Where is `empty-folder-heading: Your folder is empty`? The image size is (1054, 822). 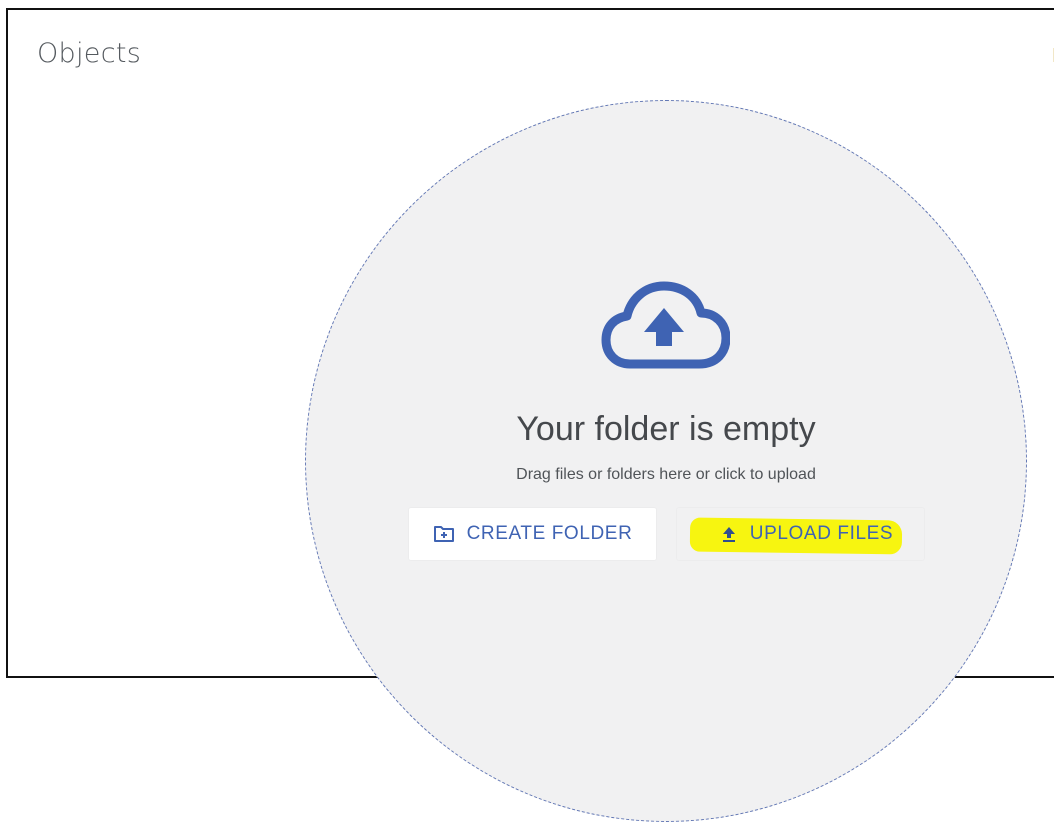 empty-folder-heading: Your folder is empty is located at coordinates (666, 429).